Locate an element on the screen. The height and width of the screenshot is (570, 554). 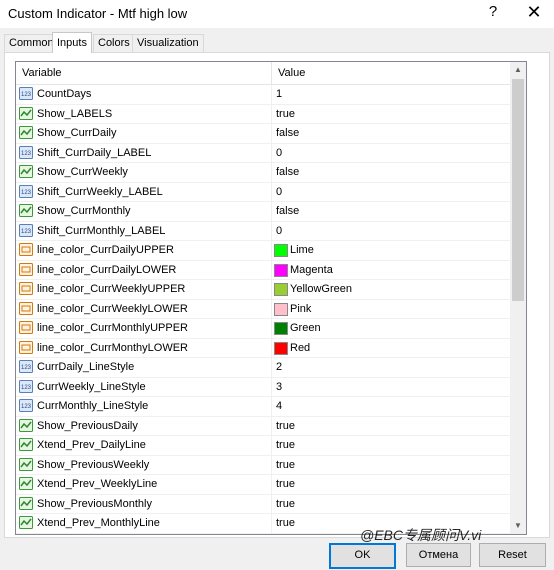
variable-value: Lime is located at coordinates (302, 250).